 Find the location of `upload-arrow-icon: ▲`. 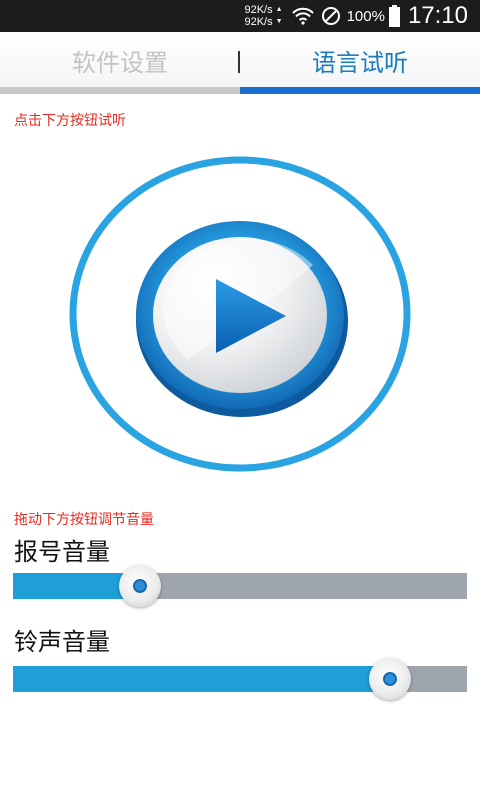

upload-arrow-icon: ▲ is located at coordinates (279, 9).